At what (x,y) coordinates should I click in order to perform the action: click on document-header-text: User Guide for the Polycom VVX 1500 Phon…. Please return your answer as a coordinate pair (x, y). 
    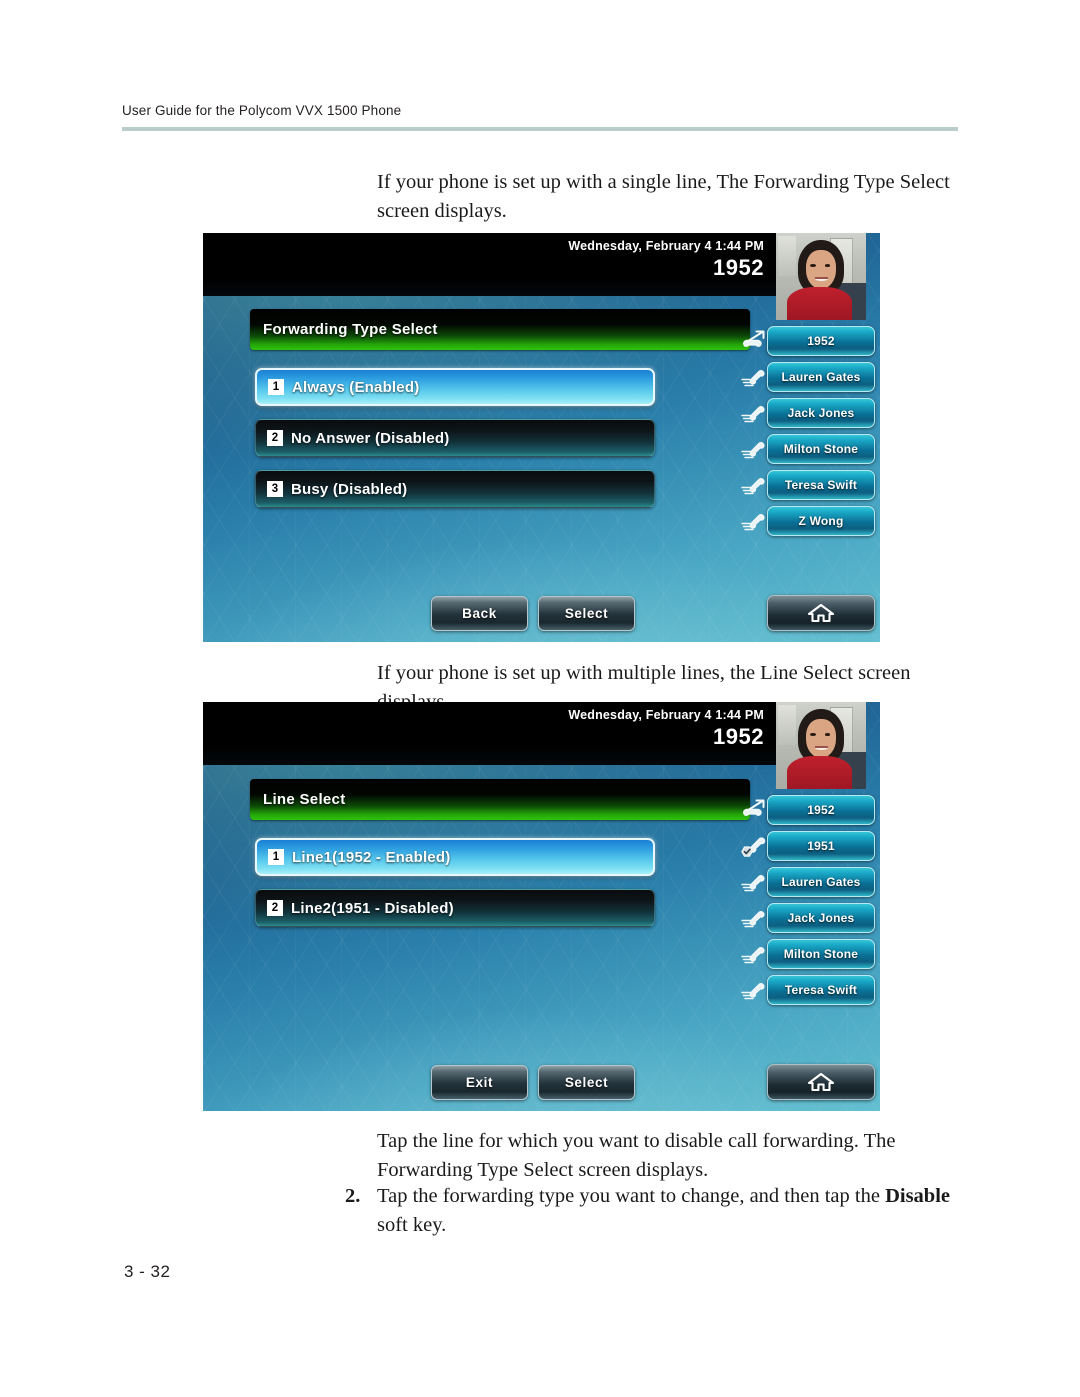
    Looking at the image, I should click on (262, 110).